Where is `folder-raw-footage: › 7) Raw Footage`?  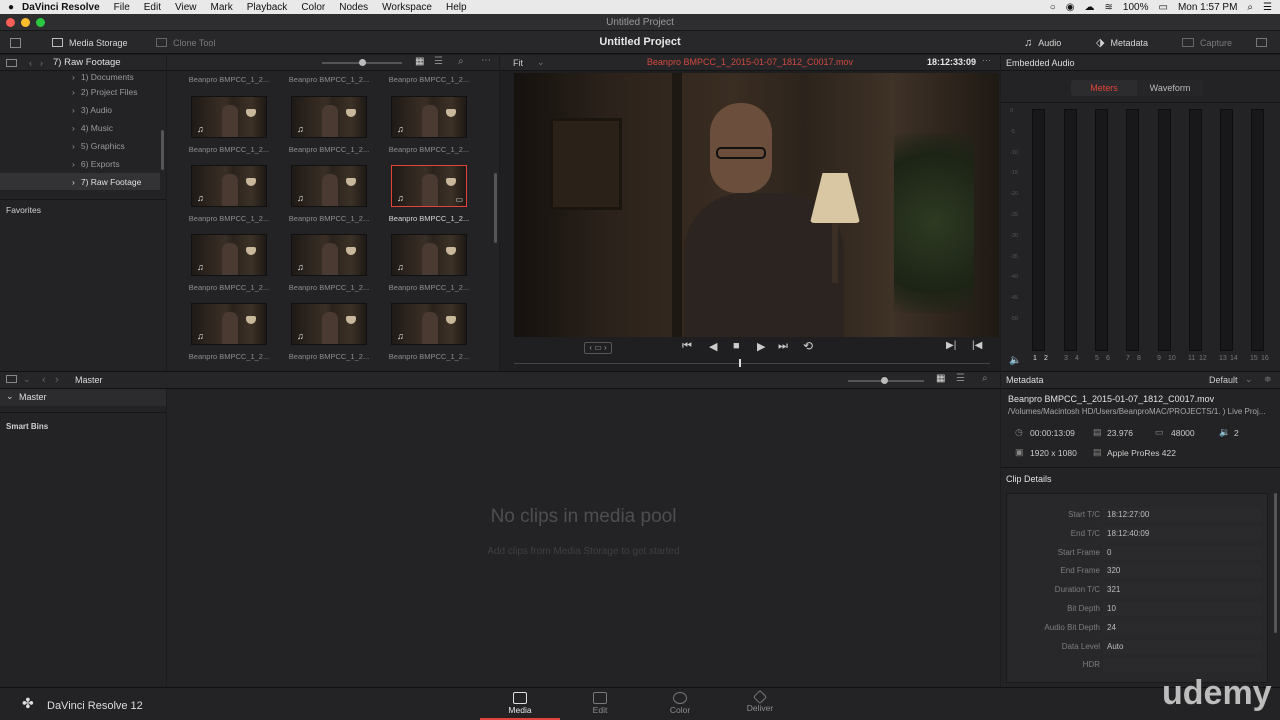
folder-raw-footage: › 7) Raw Footage is located at coordinates (80, 181).